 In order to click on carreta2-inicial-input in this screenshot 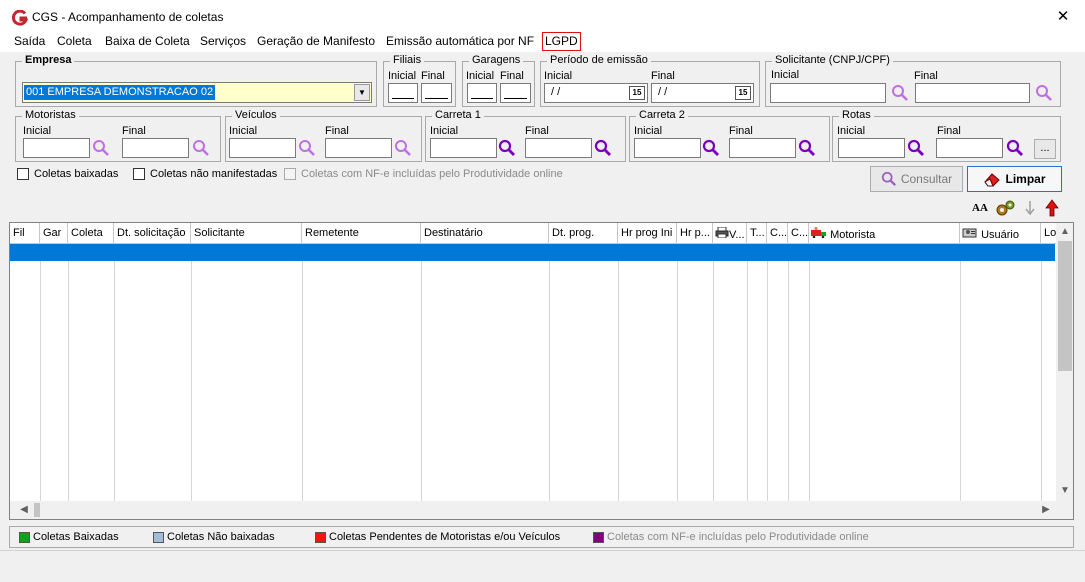, I will do `click(667, 148)`.